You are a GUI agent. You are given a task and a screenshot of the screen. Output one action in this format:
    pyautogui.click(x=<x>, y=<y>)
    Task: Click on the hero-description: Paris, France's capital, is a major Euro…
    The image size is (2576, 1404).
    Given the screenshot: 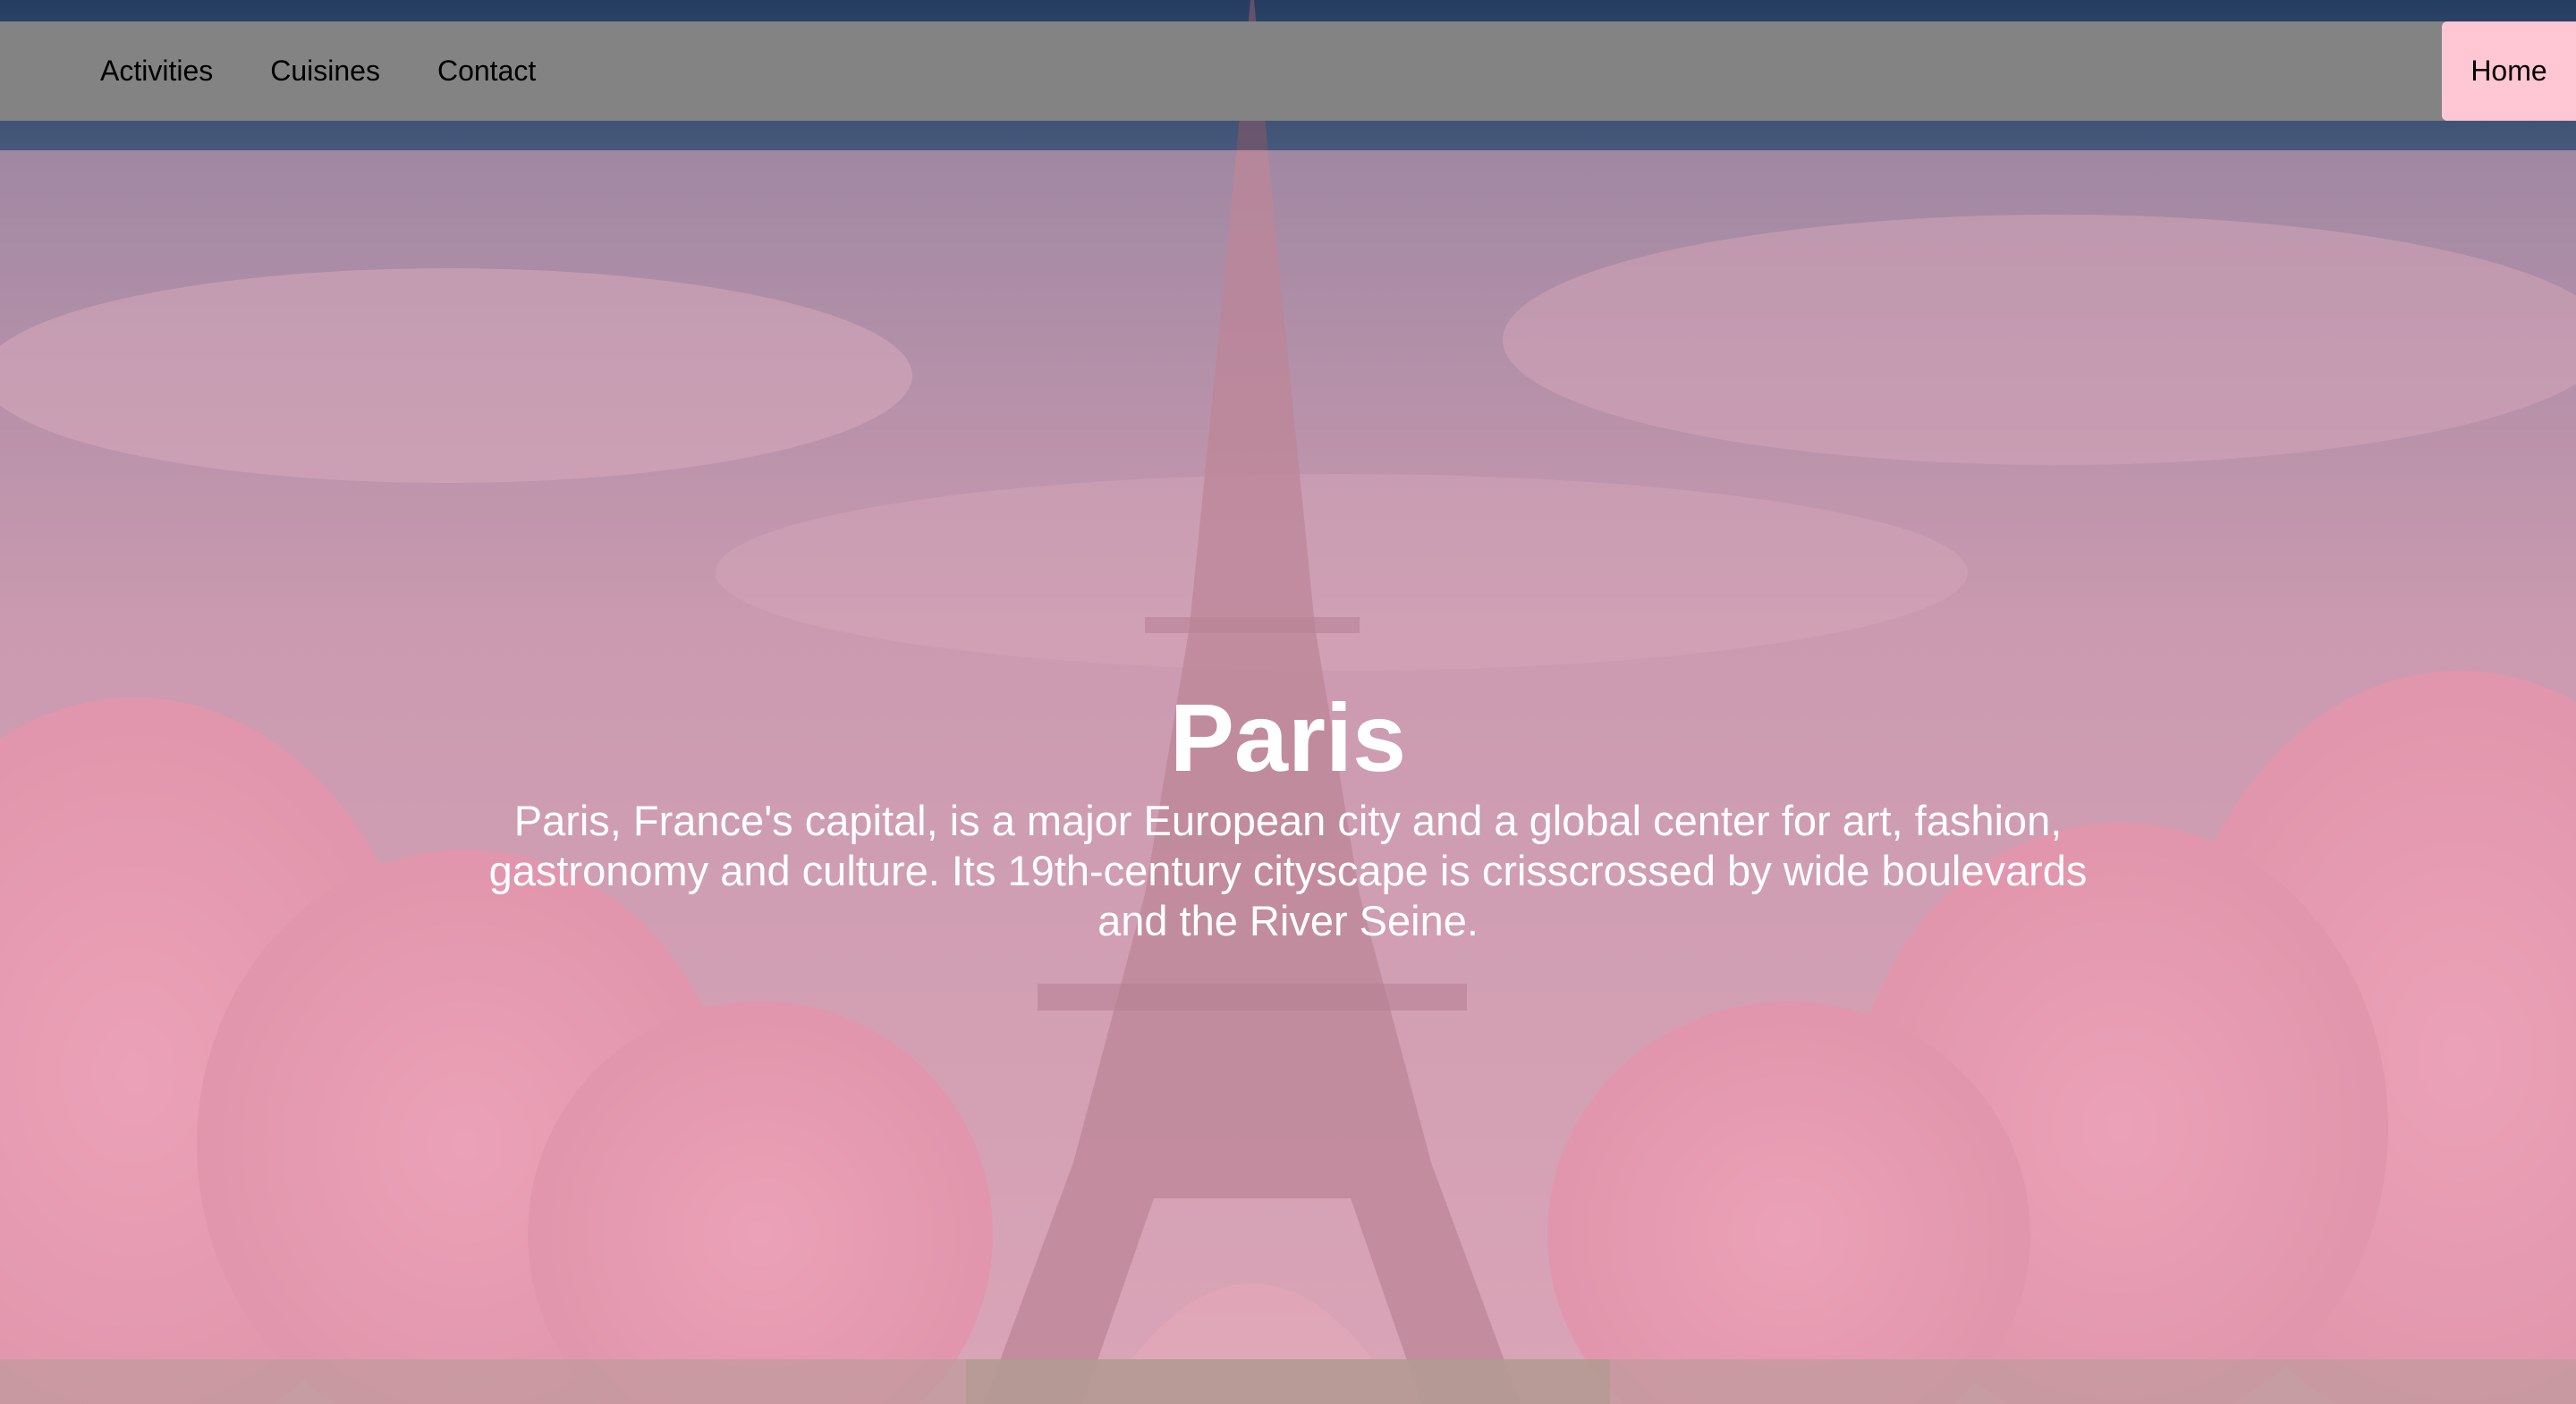 What is the action you would take?
    pyautogui.click(x=1288, y=871)
    